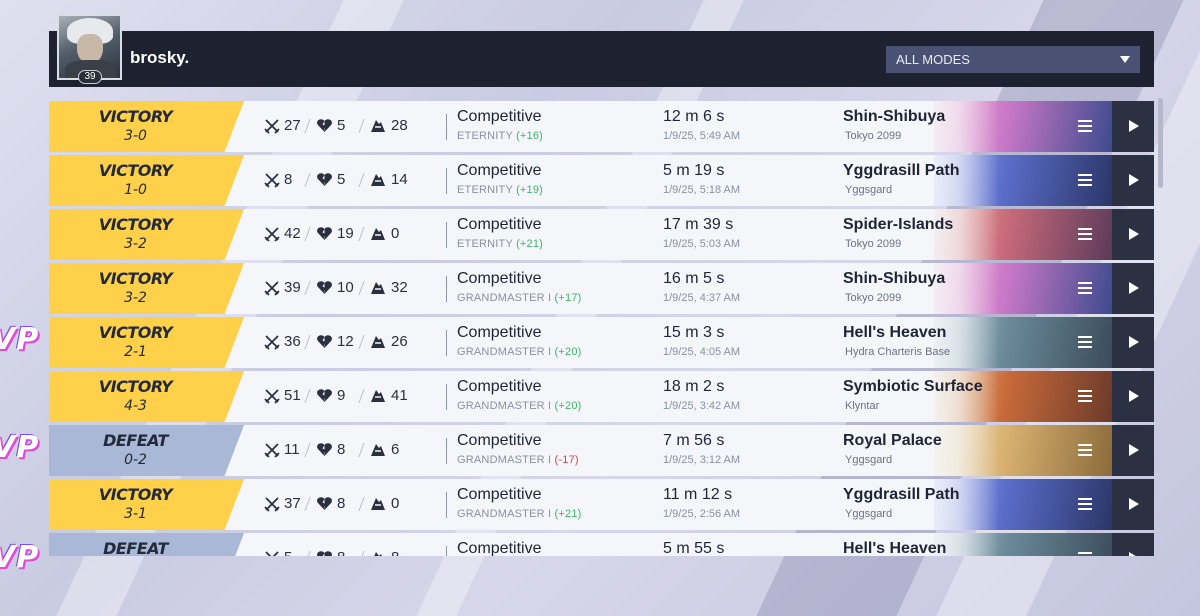  Describe the element at coordinates (146, 126) in the screenshot. I see `result-banner: VICTORY 3-0` at that location.